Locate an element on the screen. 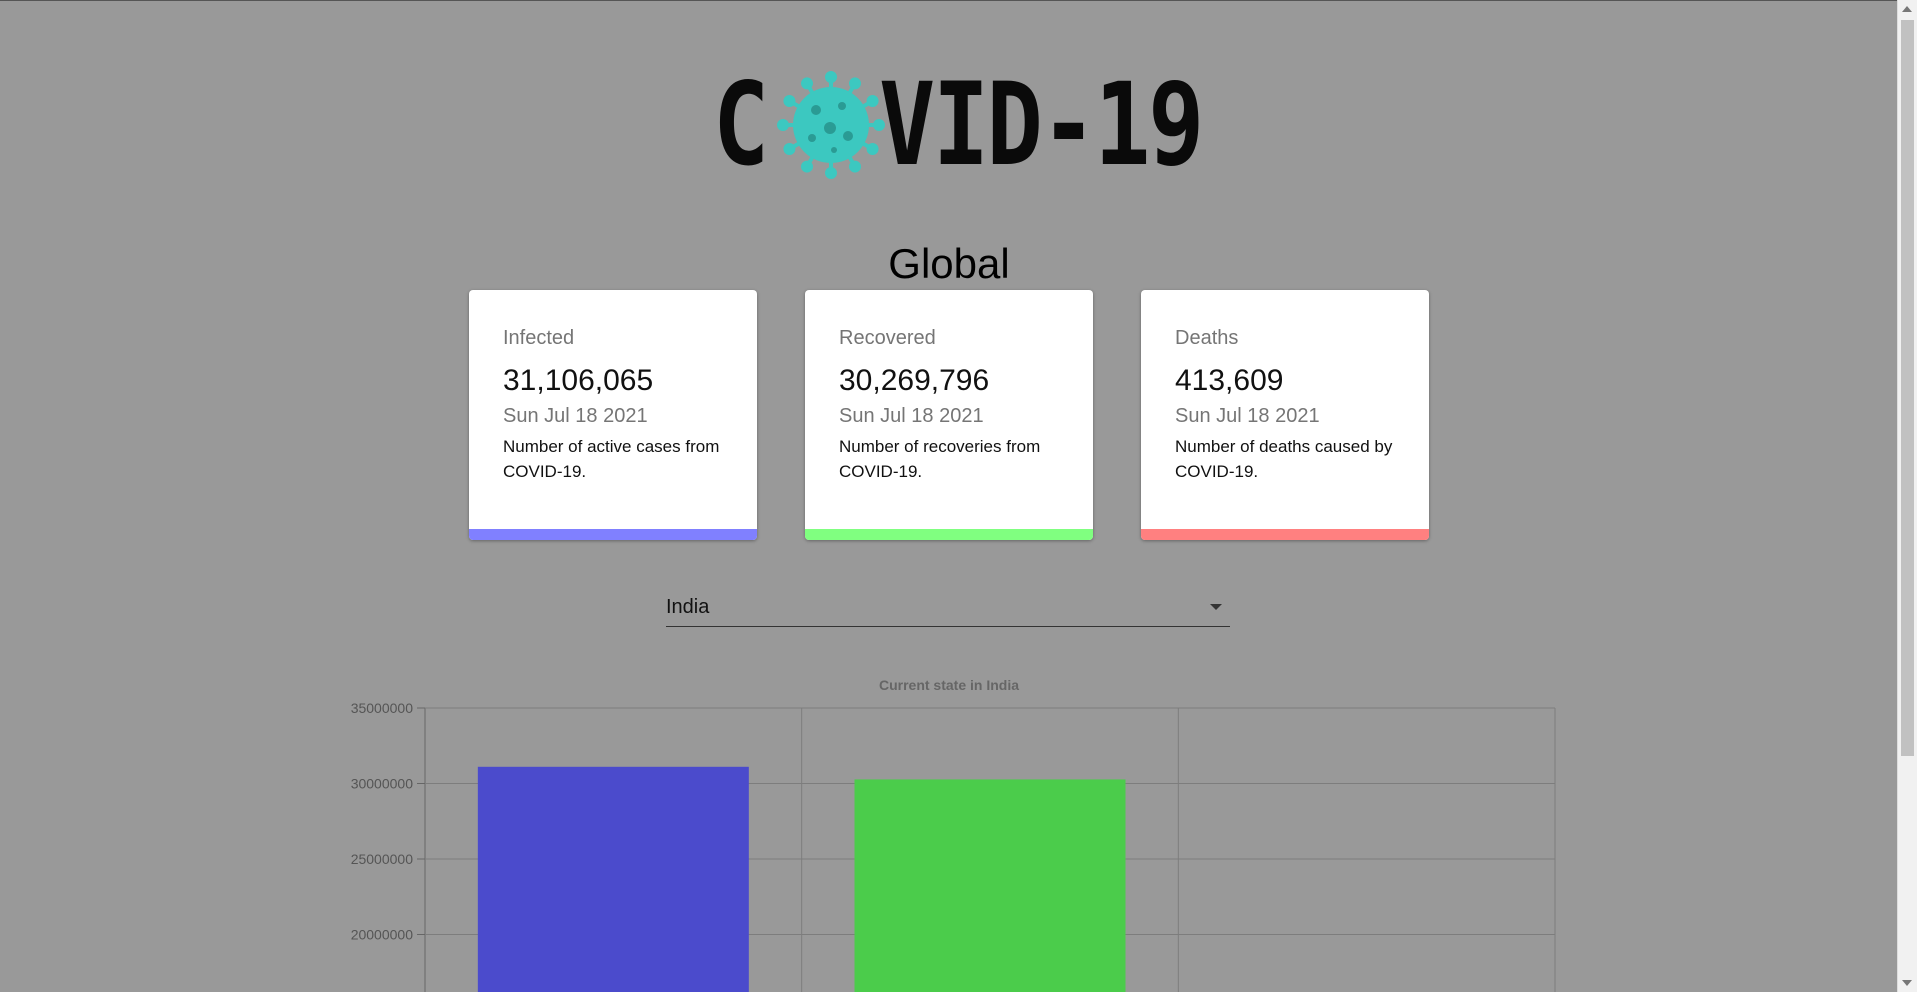 The width and height of the screenshot is (1917, 992). card-title: Infected is located at coordinates (539, 338).